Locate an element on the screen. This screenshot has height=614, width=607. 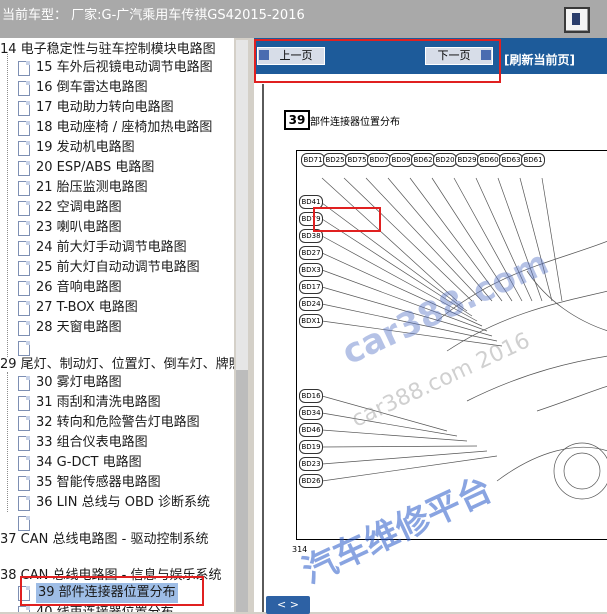
window-icon-glyph is located at coordinates (576, 19).